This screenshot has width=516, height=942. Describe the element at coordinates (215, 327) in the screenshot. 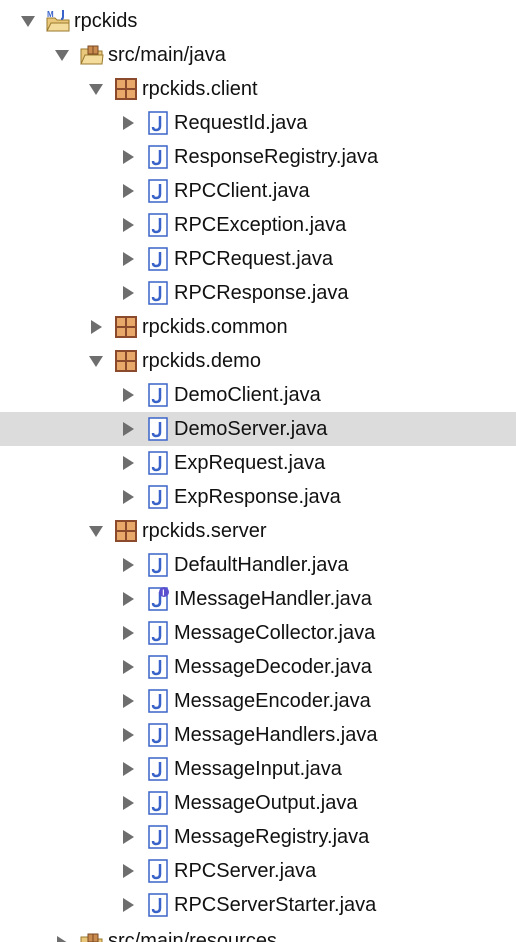

I see `package-label: rpckids.common` at that location.